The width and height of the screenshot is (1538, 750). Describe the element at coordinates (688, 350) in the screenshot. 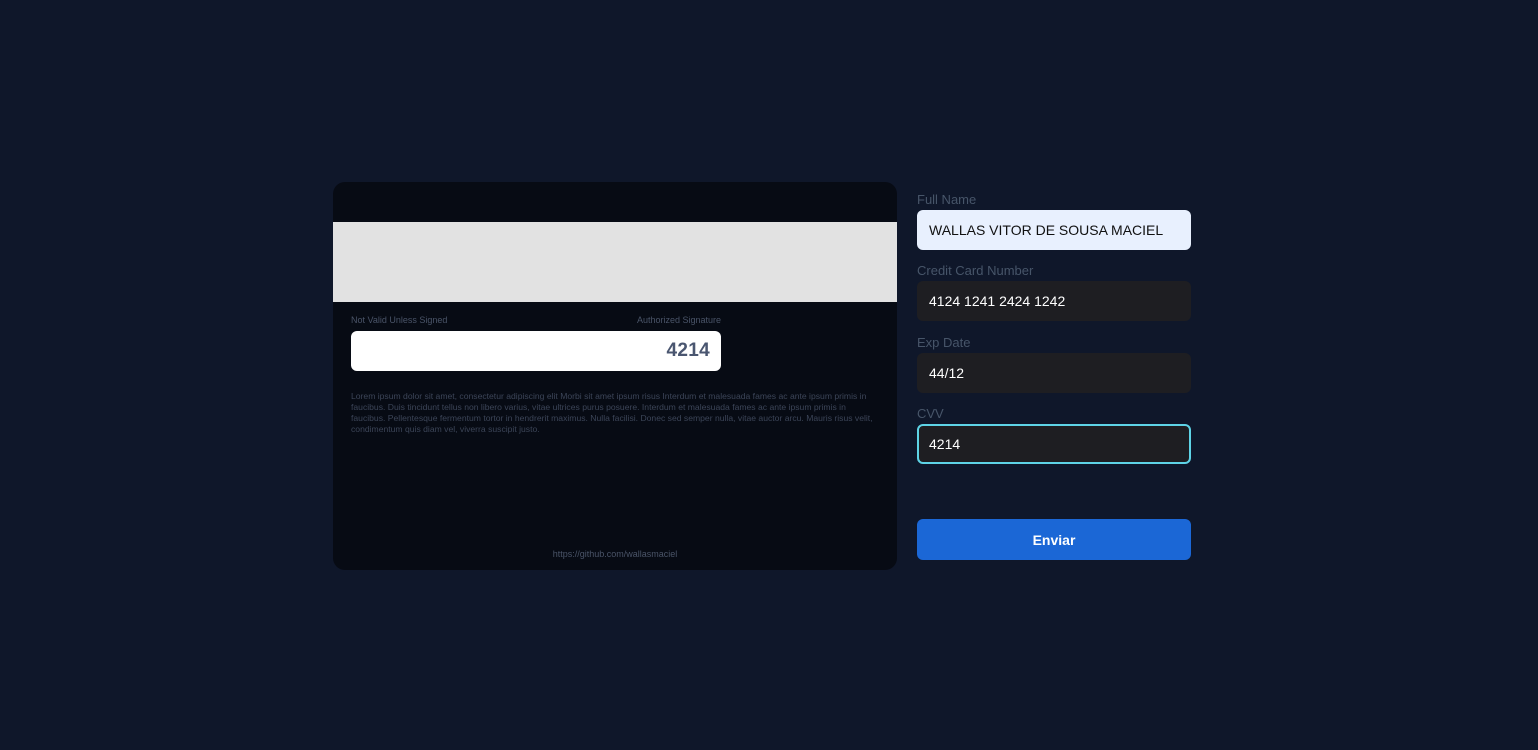

I see `card-cvv-display: 4214` at that location.